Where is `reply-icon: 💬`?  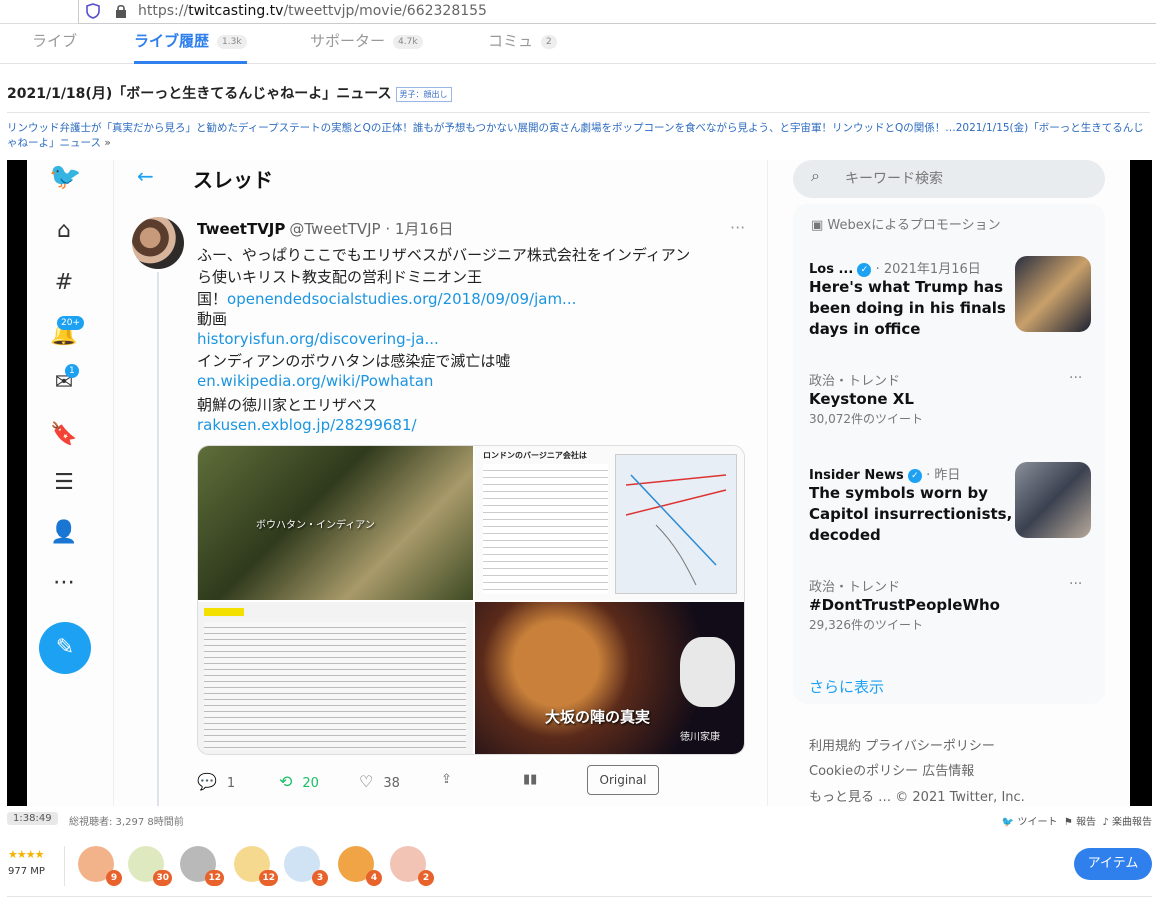 reply-icon: 💬 is located at coordinates (207, 781).